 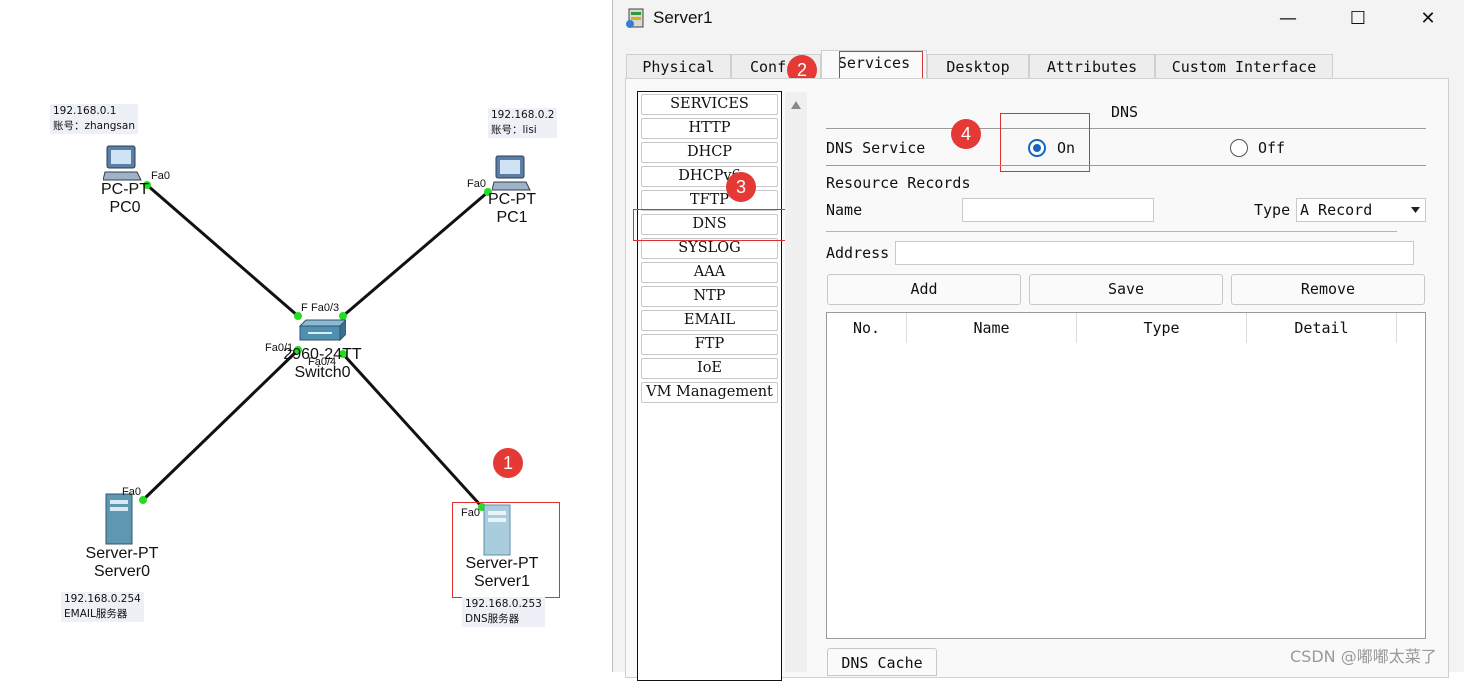 I want to click on switch-model: 2960-24TT, so click(x=322, y=354).